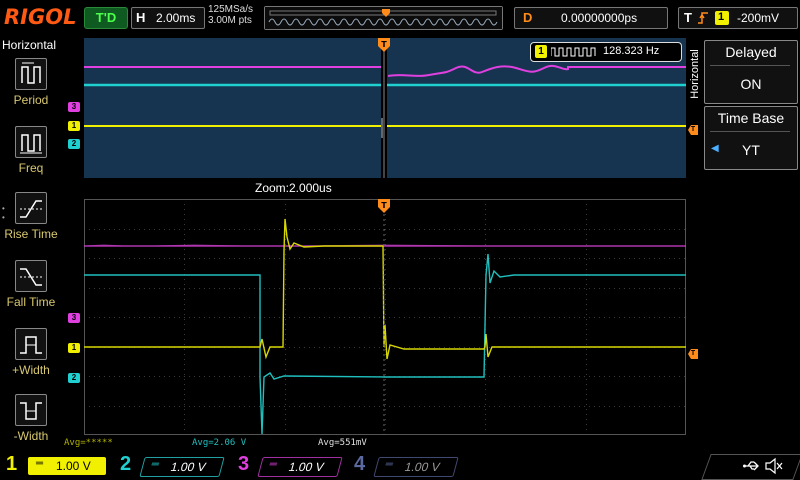  I want to click on measure-period-button: Period, so click(31, 82).